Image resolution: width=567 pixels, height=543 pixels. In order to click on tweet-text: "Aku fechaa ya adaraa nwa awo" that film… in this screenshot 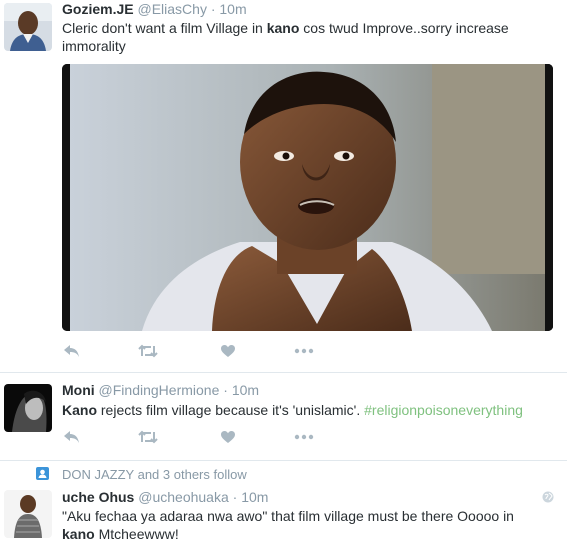, I will do `click(297, 525)`.